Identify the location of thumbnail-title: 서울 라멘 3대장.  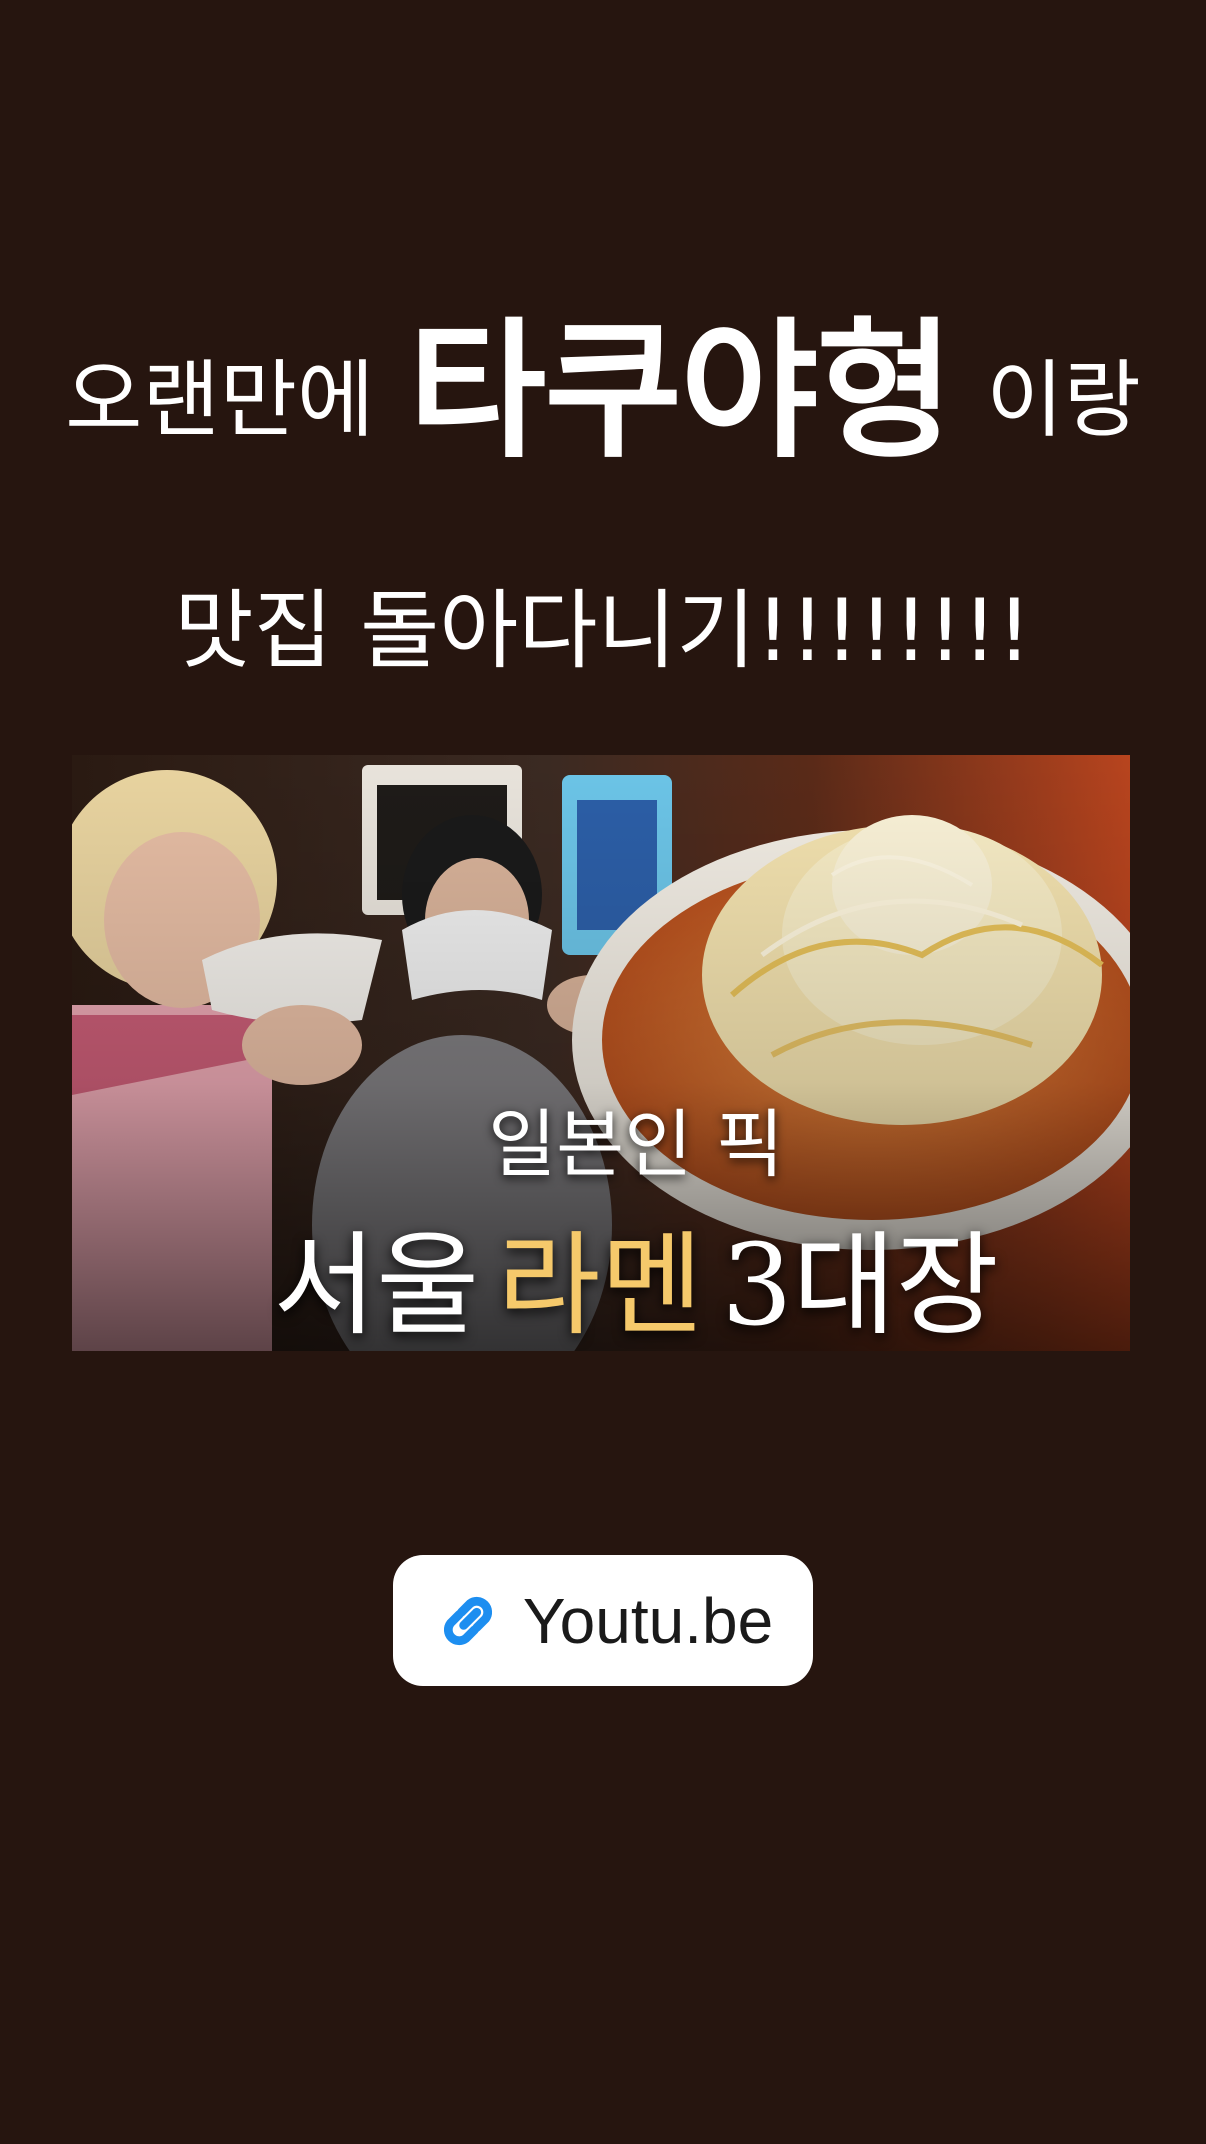
(601, 1273).